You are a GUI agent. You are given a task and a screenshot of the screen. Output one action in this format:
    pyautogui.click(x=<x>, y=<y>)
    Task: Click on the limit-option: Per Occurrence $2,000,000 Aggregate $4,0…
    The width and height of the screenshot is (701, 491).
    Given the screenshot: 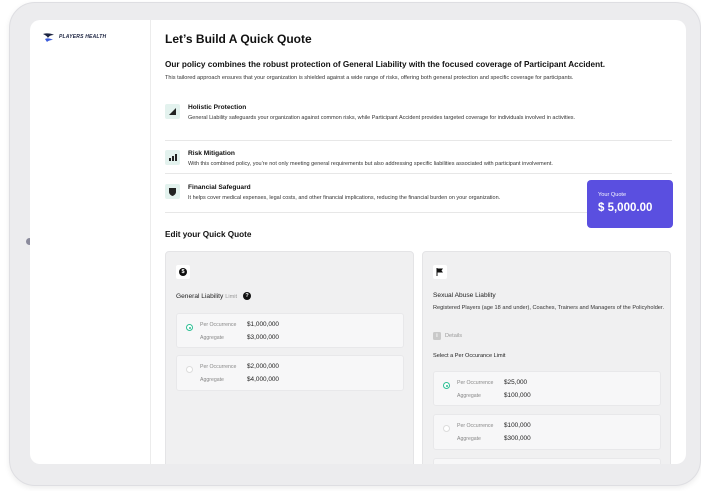 What is the action you would take?
    pyautogui.click(x=290, y=373)
    